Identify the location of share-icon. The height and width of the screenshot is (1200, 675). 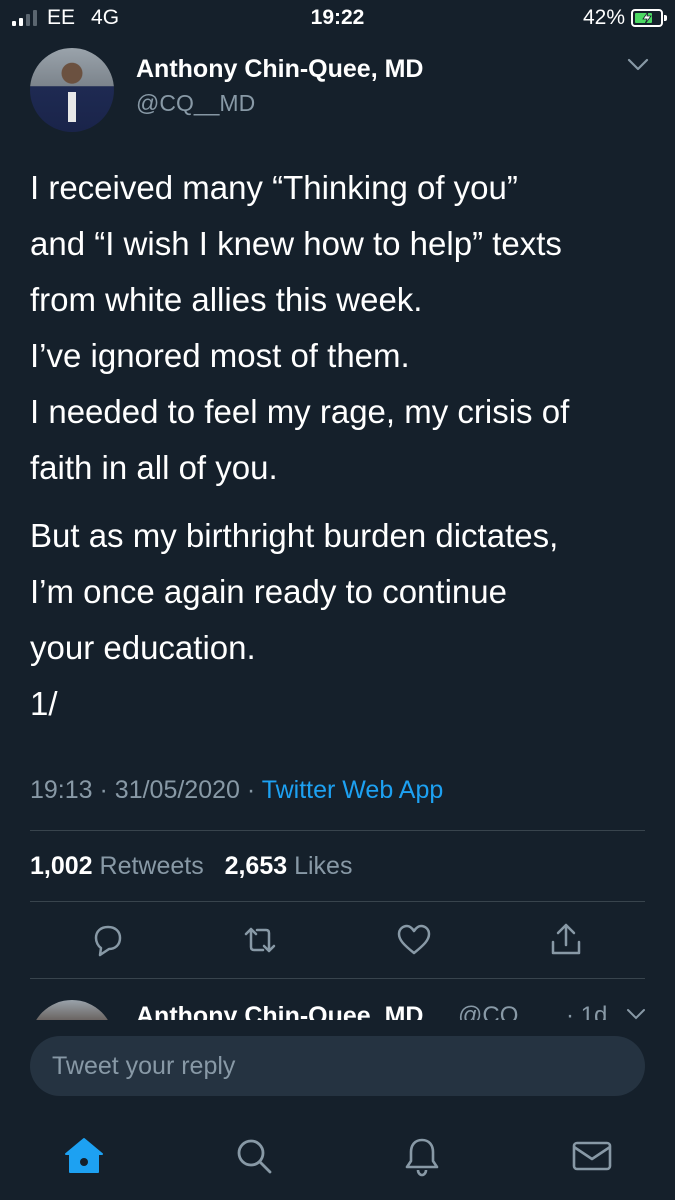
(566, 940).